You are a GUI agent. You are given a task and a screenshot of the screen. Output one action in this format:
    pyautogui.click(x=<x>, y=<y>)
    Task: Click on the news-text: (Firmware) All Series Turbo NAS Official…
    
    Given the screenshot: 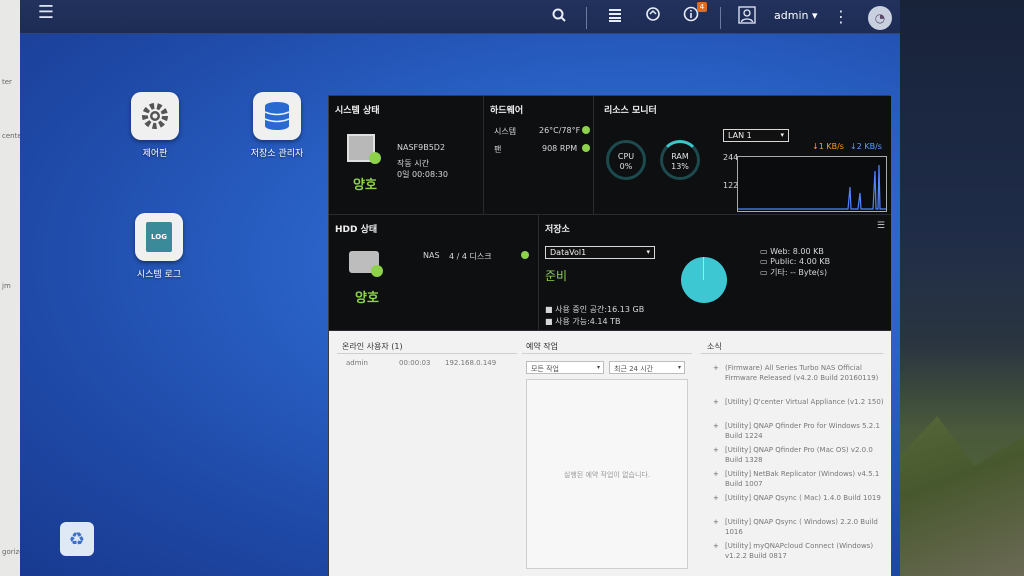 What is the action you would take?
    pyautogui.click(x=802, y=373)
    